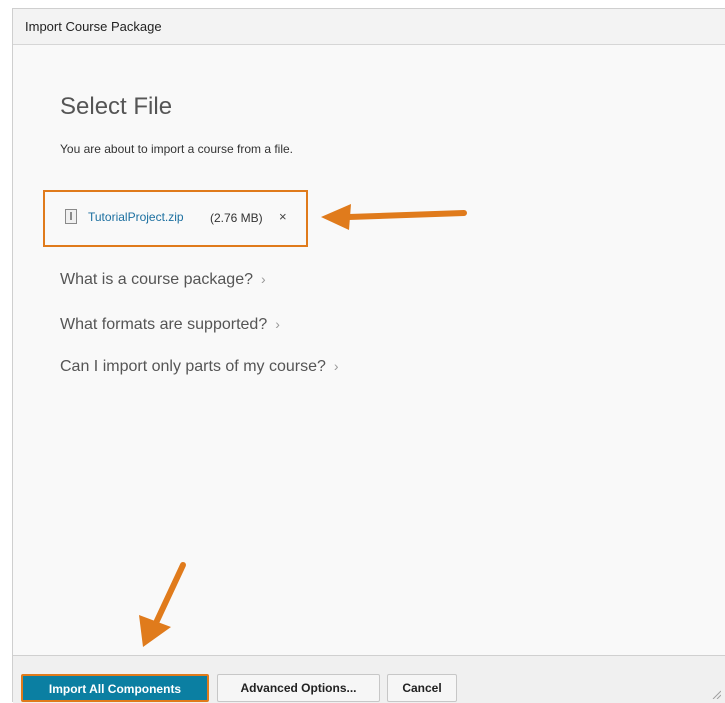  Describe the element at coordinates (716, 694) in the screenshot. I see `resize-grip-icon` at that location.